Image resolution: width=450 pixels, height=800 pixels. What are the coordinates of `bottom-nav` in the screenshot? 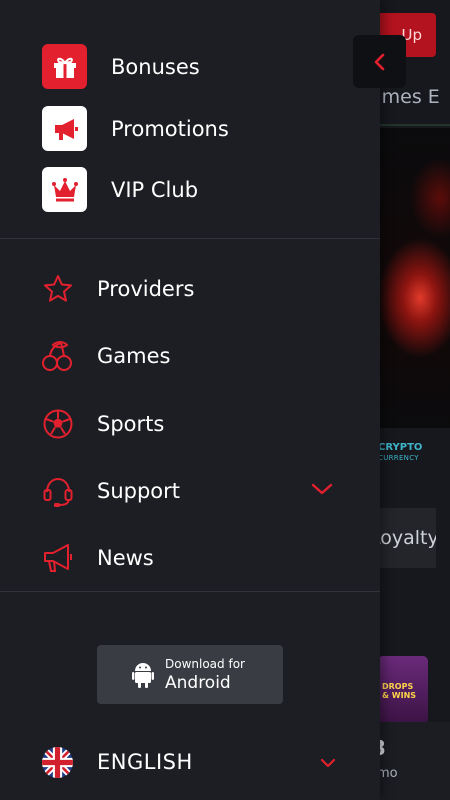 It's located at (415, 761).